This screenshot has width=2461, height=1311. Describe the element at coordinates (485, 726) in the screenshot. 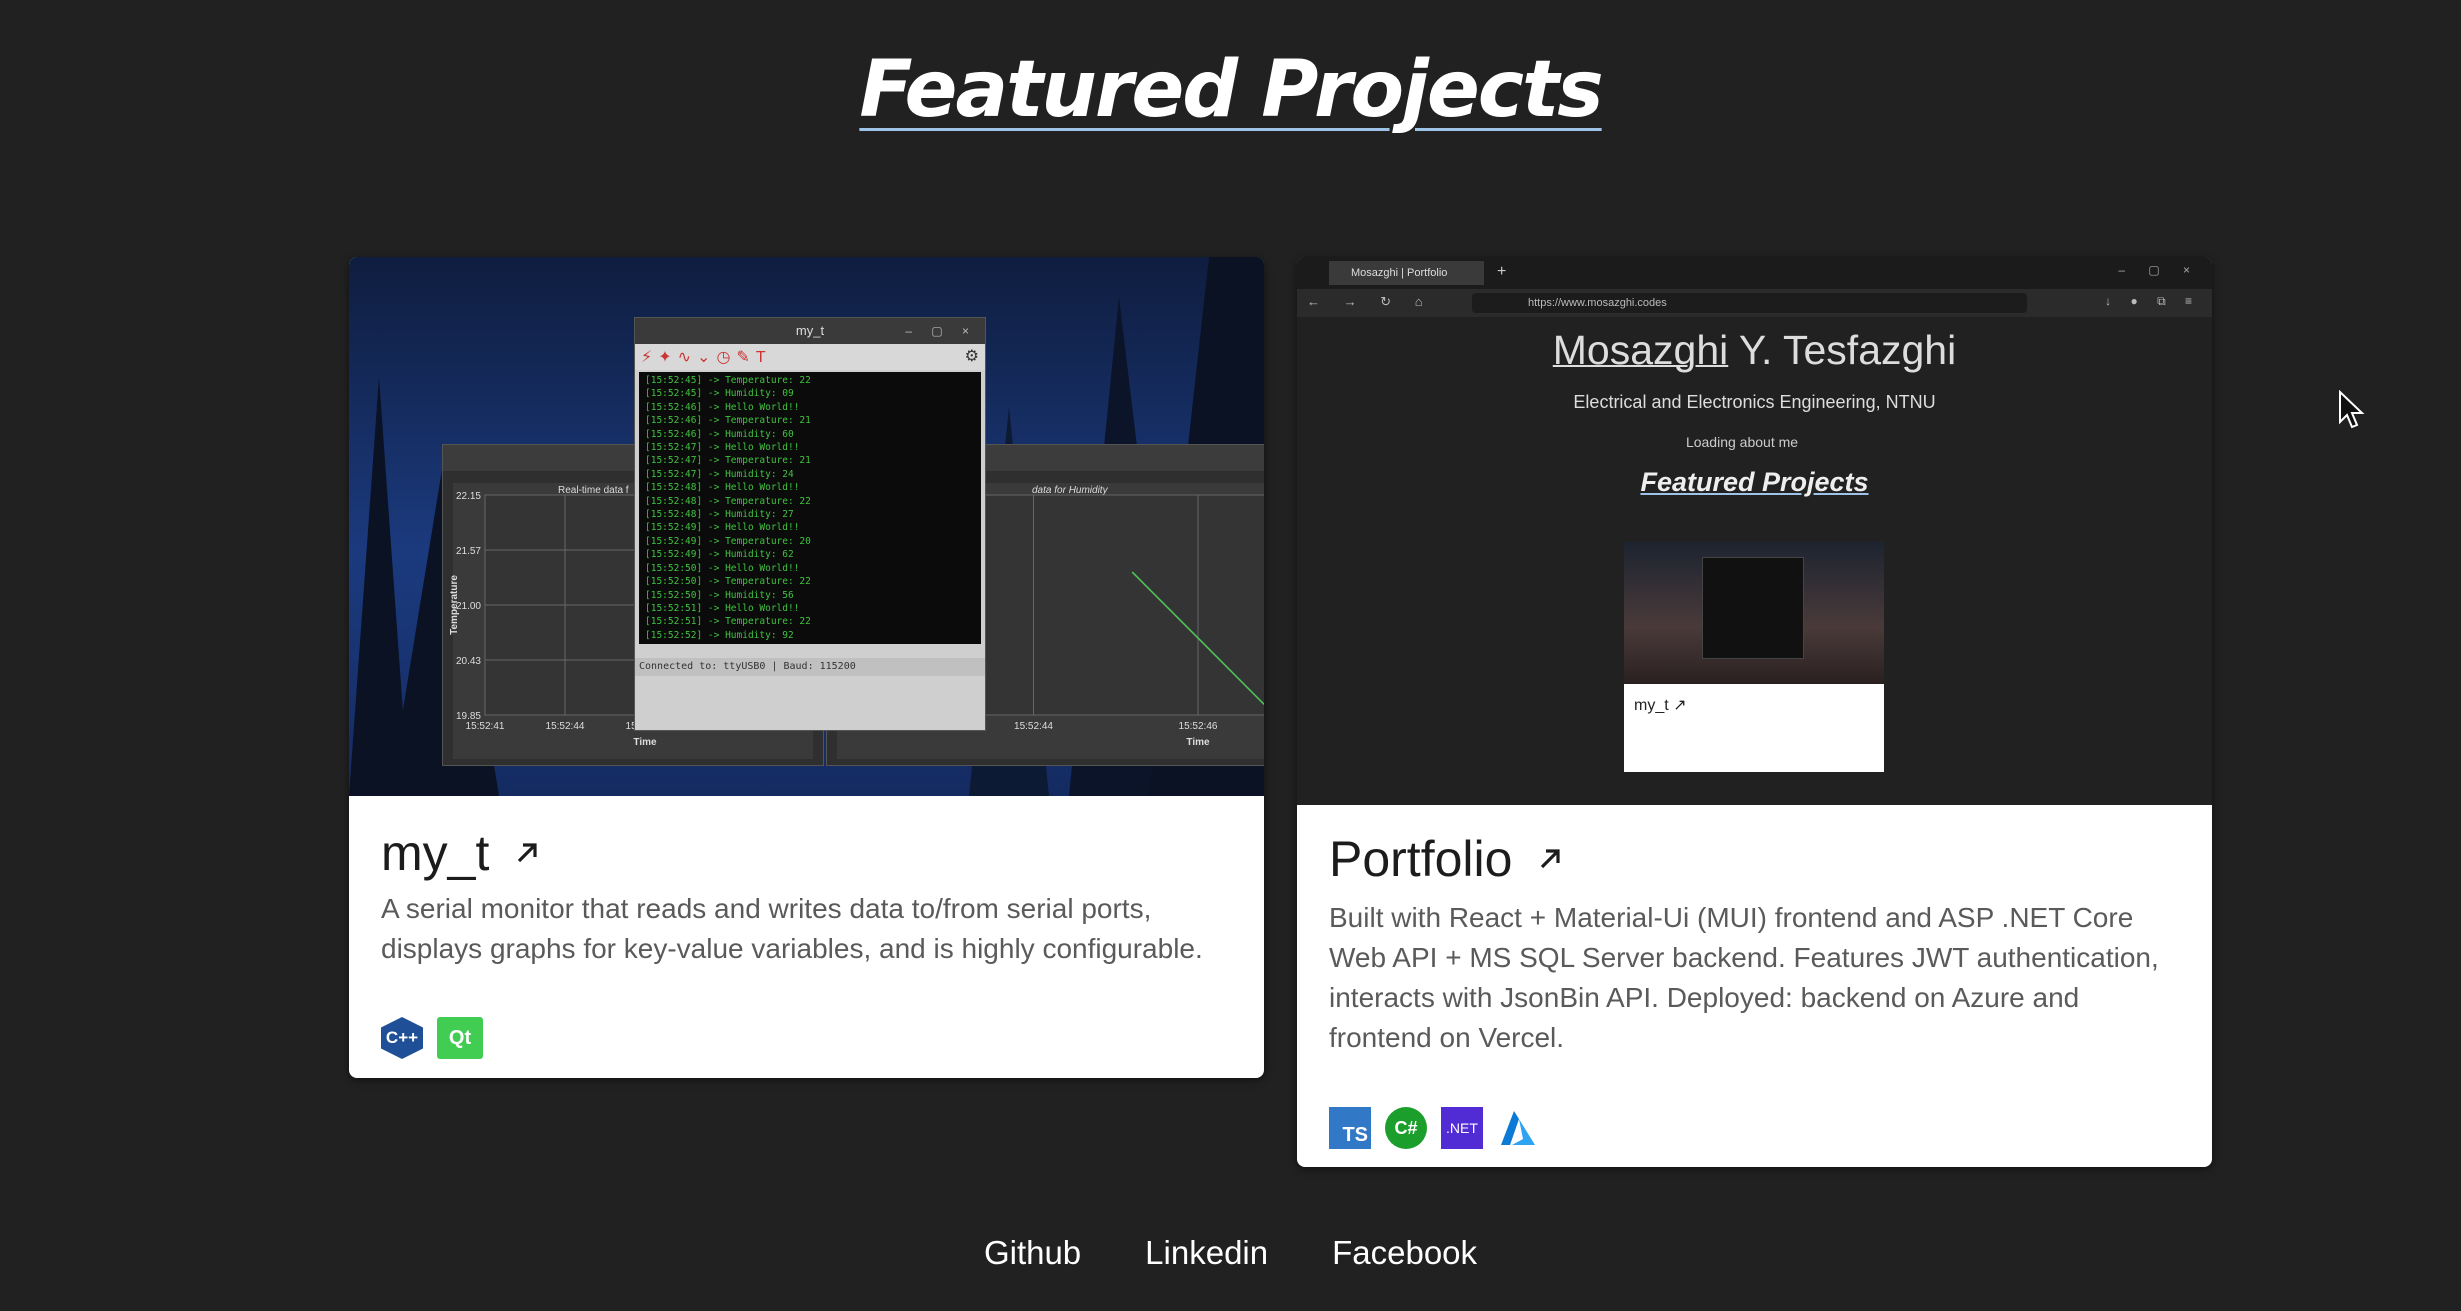

I see `x-tick-label: 15:52:41` at that location.